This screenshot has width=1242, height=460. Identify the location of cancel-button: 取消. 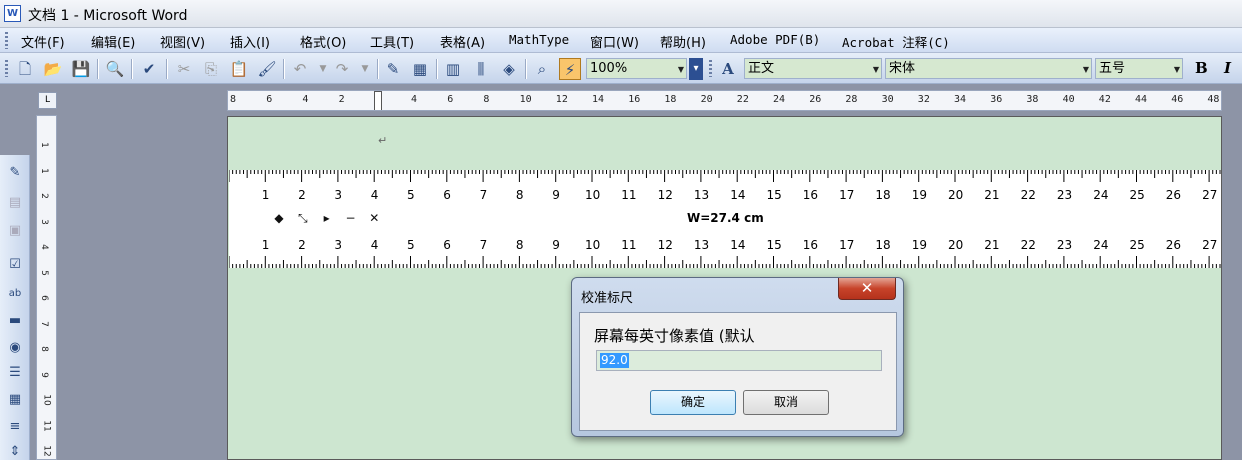
(786, 402).